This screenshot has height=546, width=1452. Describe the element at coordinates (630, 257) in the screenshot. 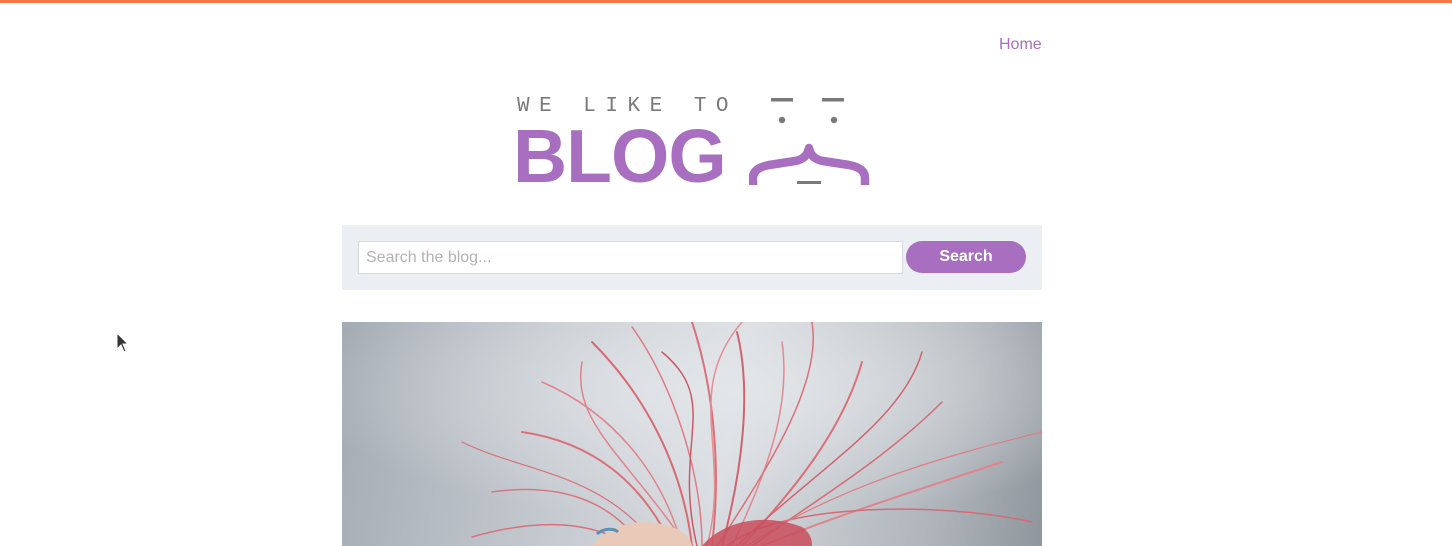

I see `search-input` at that location.